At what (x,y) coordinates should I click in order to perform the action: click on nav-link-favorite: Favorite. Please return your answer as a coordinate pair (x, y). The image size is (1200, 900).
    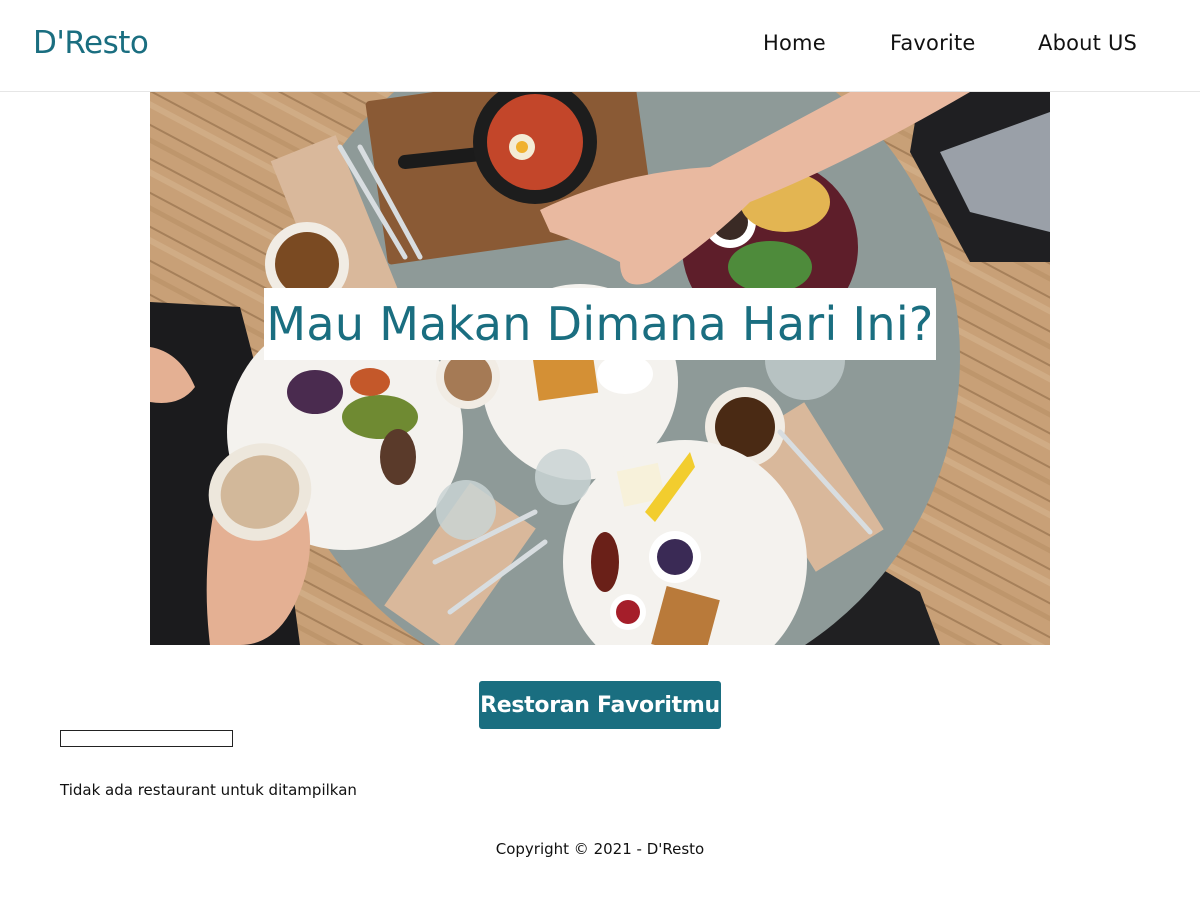
    Looking at the image, I should click on (933, 43).